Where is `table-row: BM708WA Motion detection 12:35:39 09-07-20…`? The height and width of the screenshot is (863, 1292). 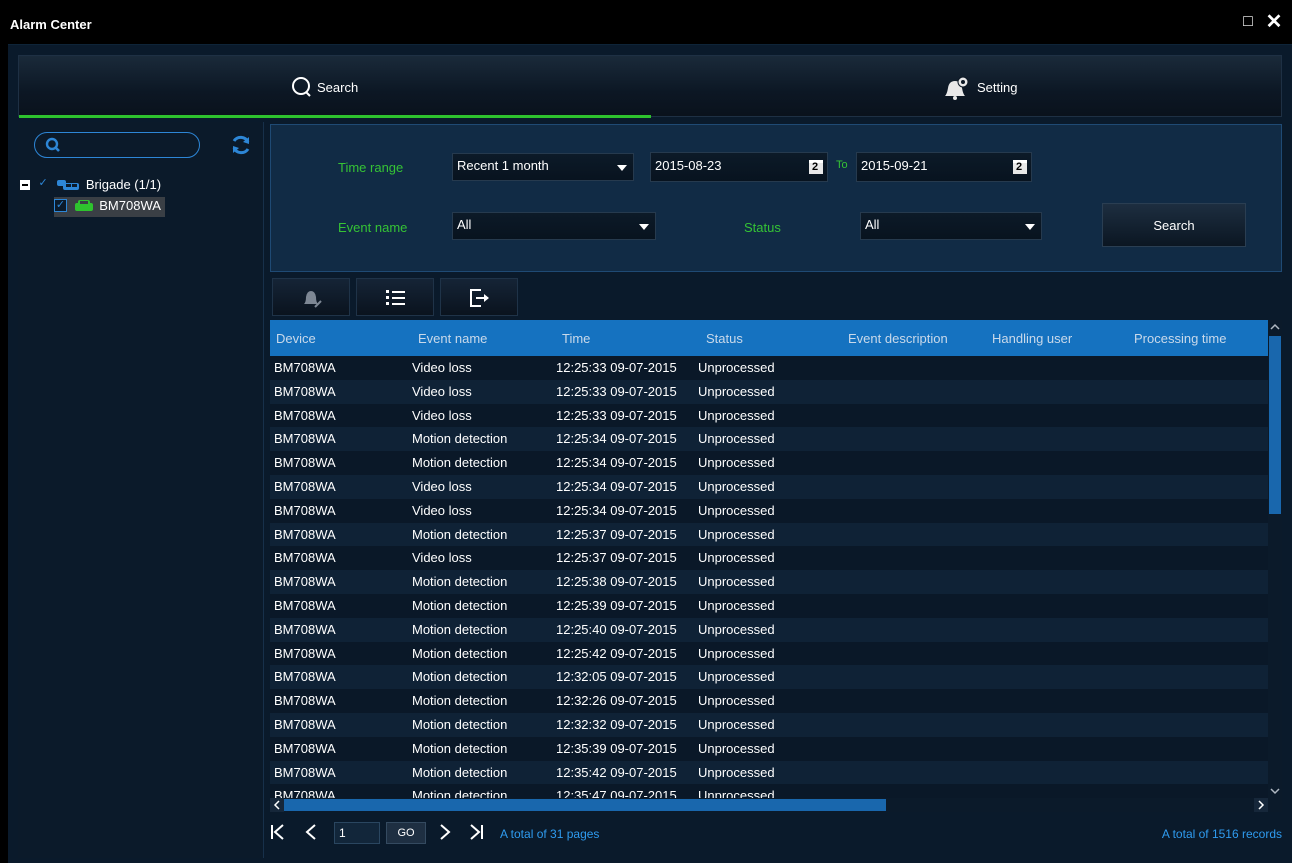 table-row: BM708WA Motion detection 12:35:39 09-07-20… is located at coordinates (769, 748).